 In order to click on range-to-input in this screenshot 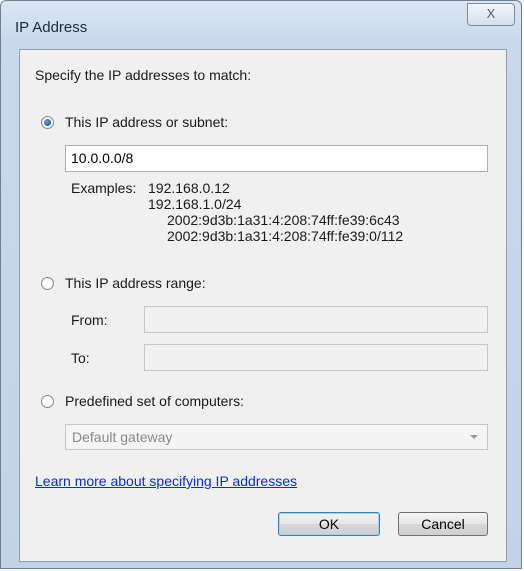, I will do `click(316, 357)`.